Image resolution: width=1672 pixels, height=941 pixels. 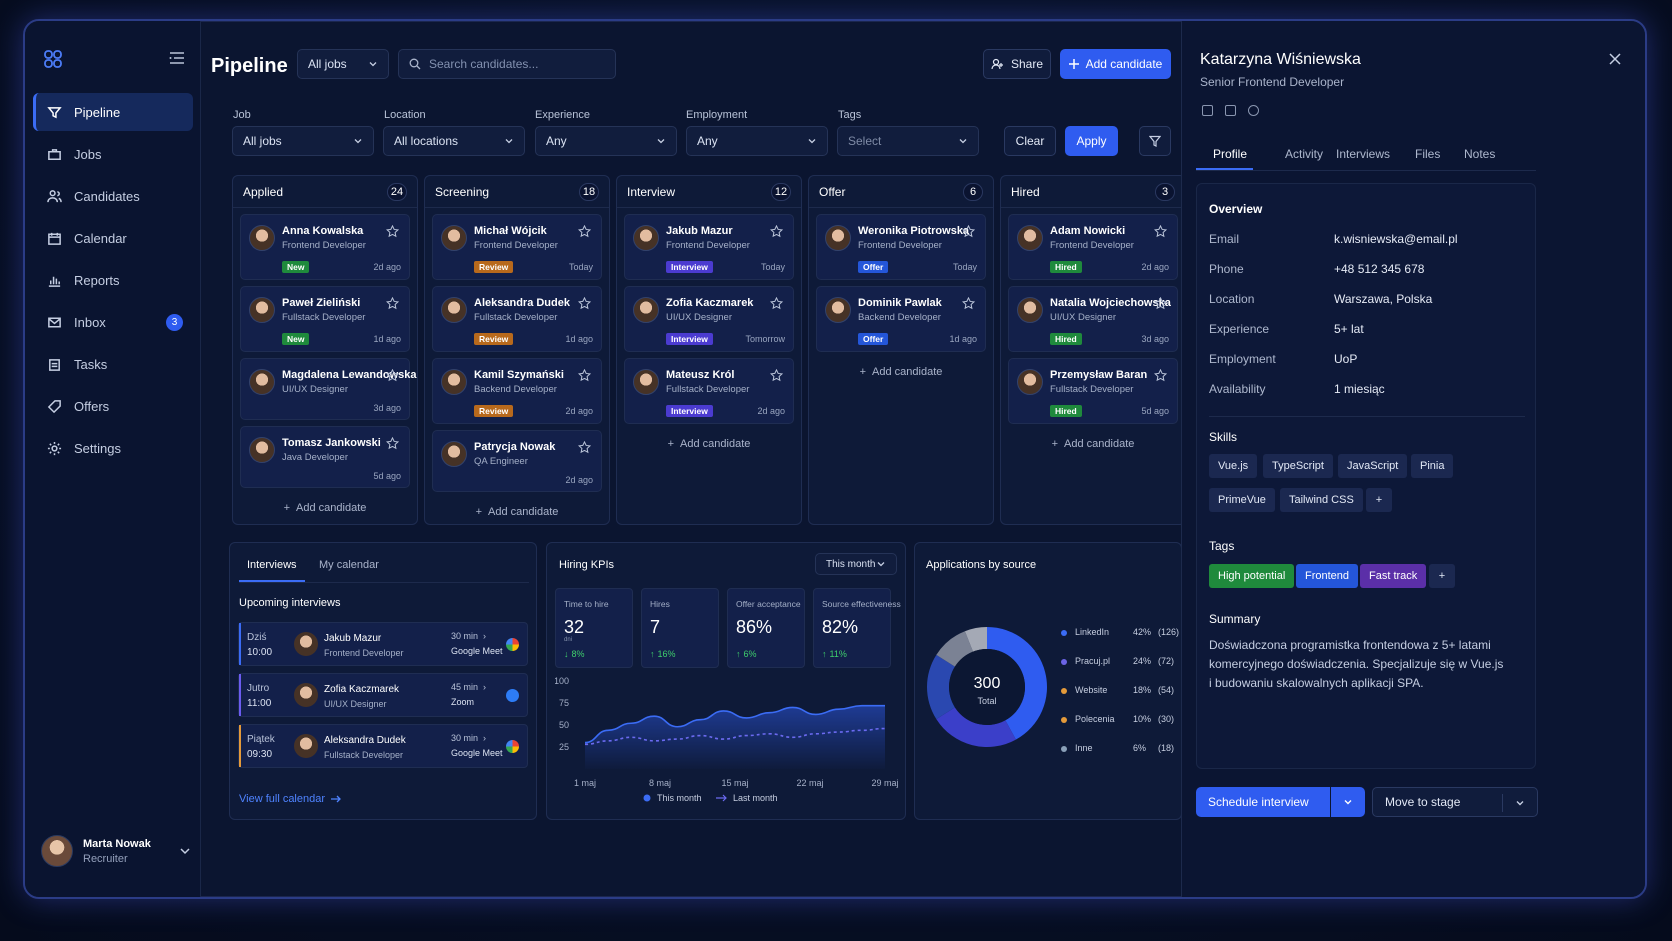 What do you see at coordinates (1442, 576) in the screenshot?
I see `add-tag-button: +` at bounding box center [1442, 576].